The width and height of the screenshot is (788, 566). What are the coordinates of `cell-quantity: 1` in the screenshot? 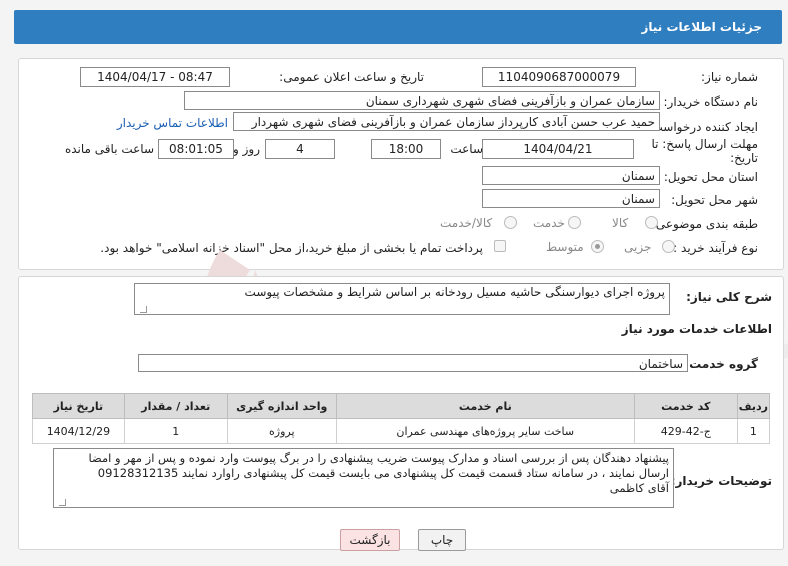 It's located at (175, 431).